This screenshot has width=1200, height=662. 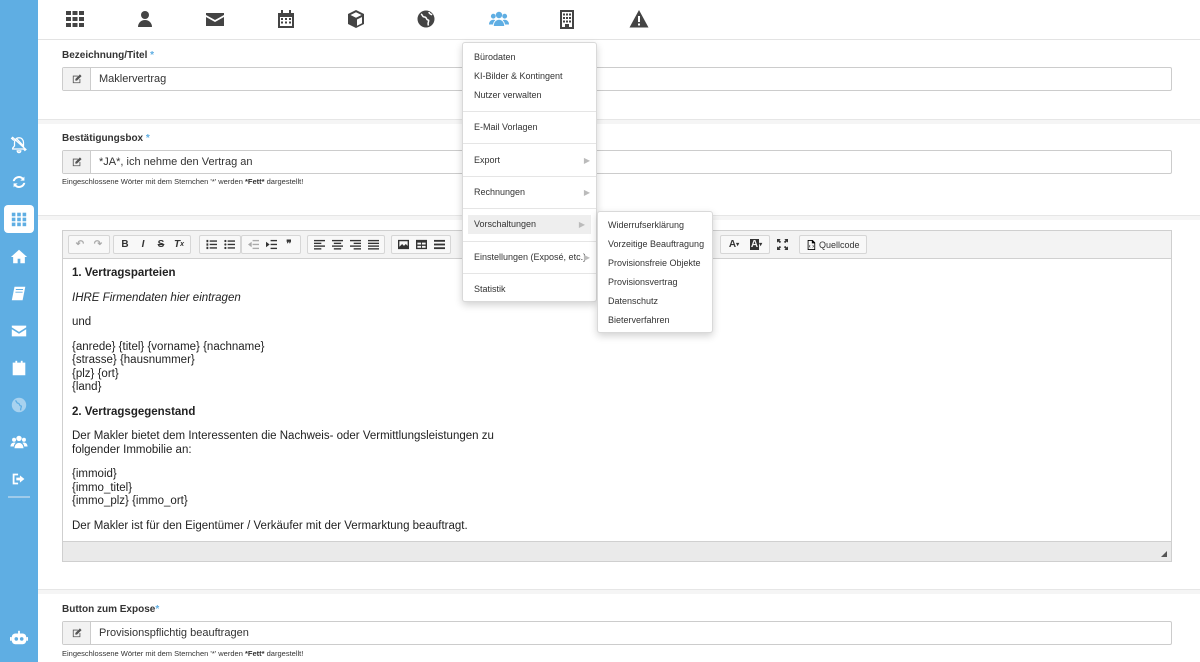 What do you see at coordinates (171, 162) in the screenshot?
I see `confirm-input: *JA*, ich nehme den Vertrag an` at bounding box center [171, 162].